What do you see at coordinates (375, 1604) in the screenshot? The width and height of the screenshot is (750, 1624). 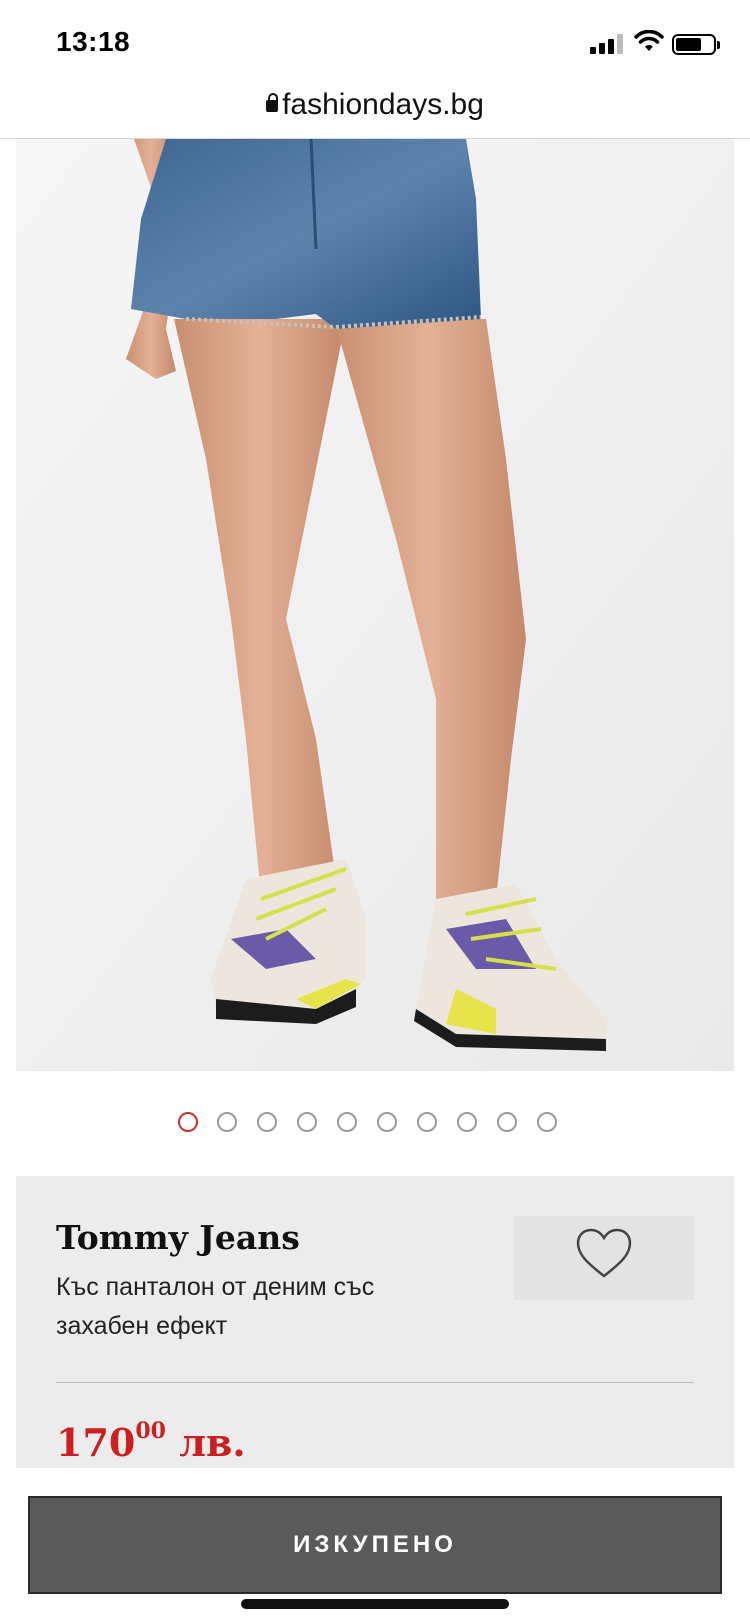 I see `home-indicator` at bounding box center [375, 1604].